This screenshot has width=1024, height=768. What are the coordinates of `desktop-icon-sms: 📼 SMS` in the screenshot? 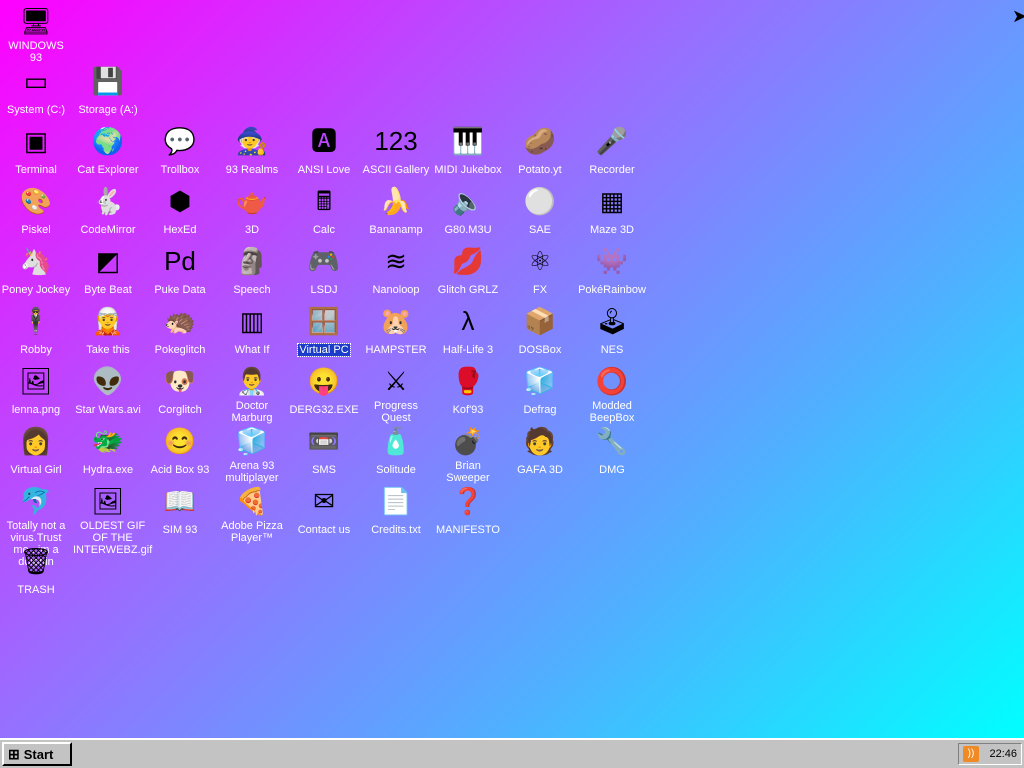 It's located at (324, 451).